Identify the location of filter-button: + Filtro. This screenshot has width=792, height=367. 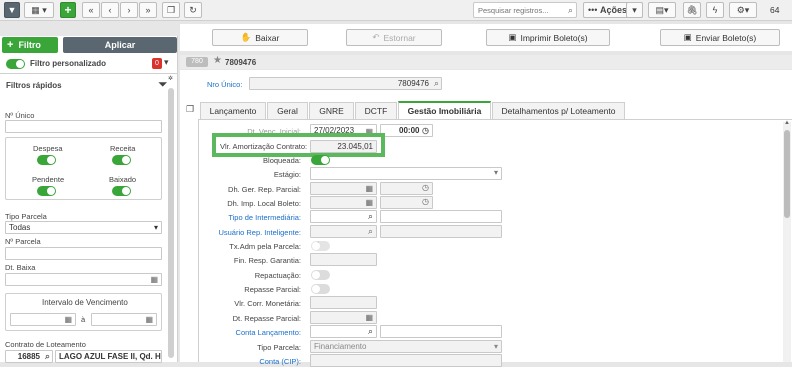
(30, 45).